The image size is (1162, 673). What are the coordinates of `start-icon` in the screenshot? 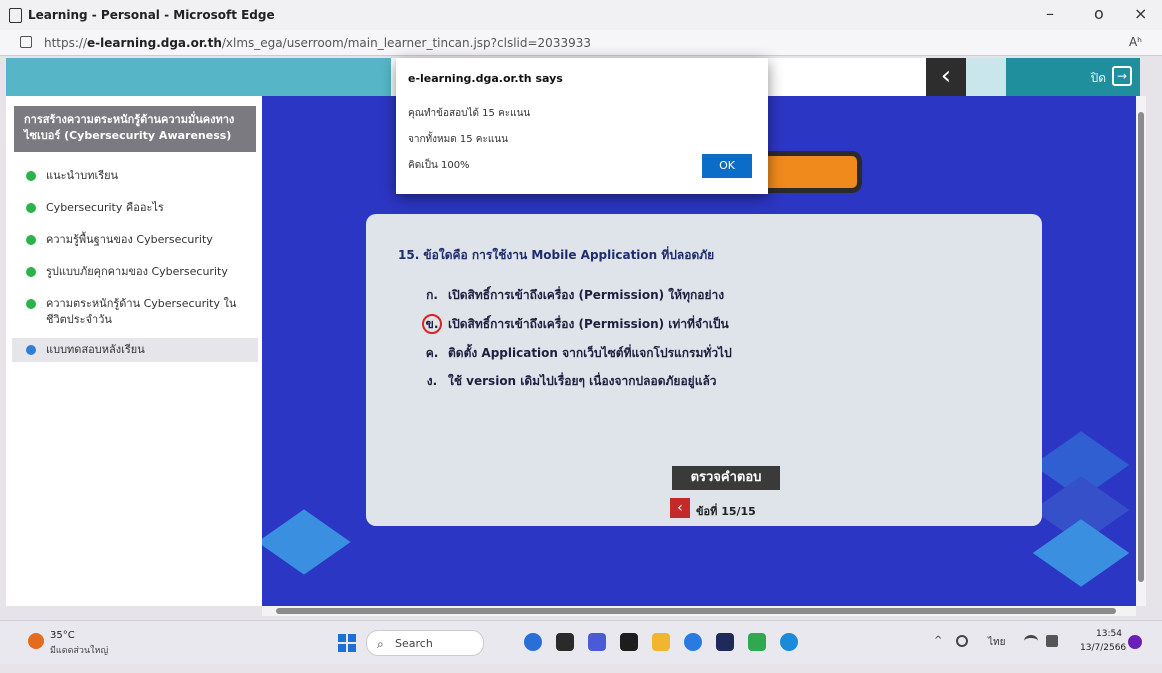 It's located at (347, 643).